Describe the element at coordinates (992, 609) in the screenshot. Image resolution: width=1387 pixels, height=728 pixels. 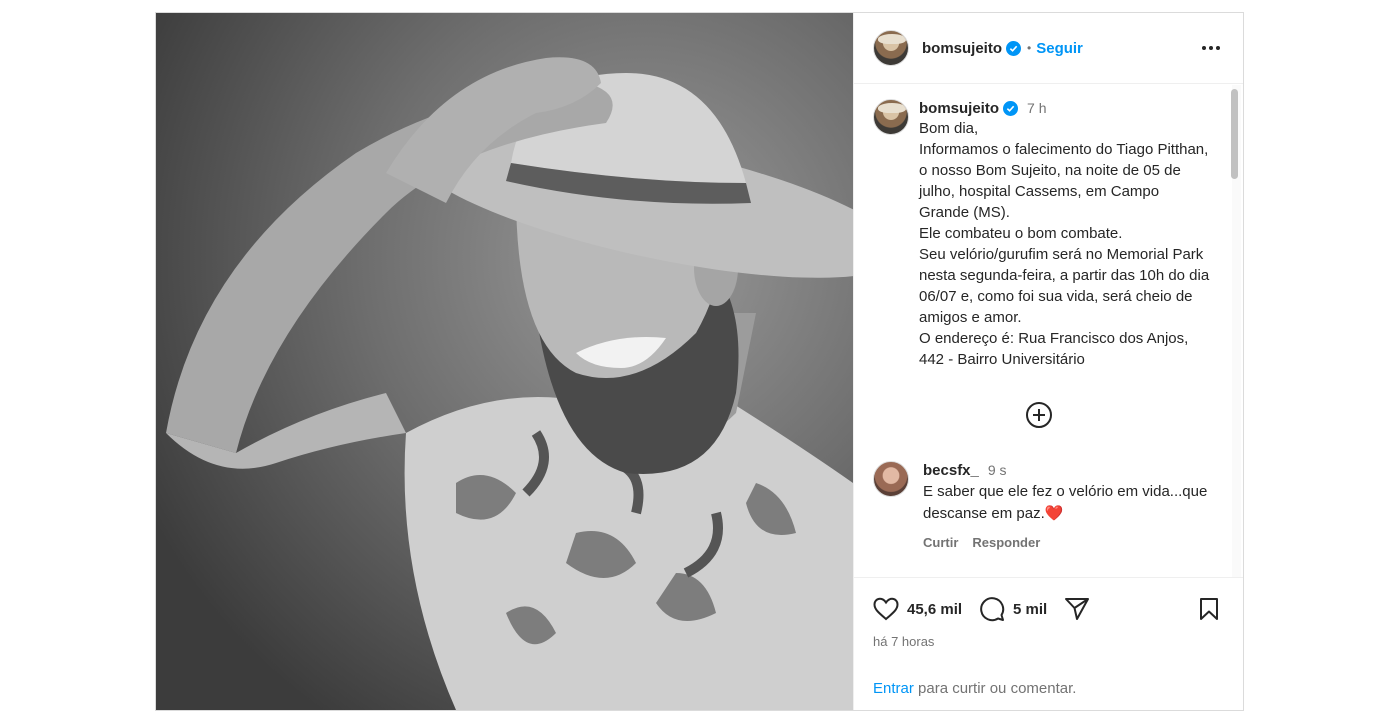
I see `comment-icon` at that location.